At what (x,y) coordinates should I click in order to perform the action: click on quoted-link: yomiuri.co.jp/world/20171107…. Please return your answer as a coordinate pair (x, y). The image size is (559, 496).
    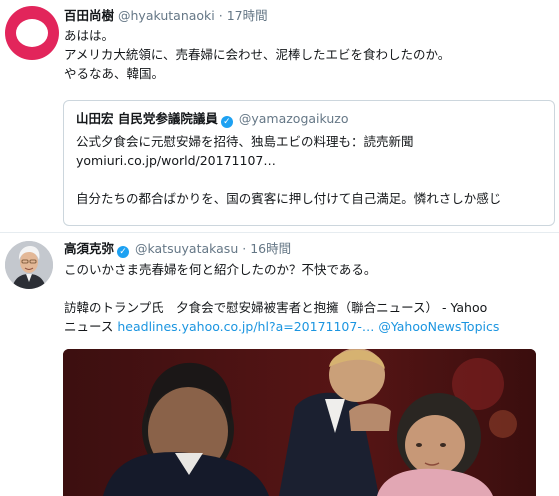
    Looking at the image, I should click on (176, 160).